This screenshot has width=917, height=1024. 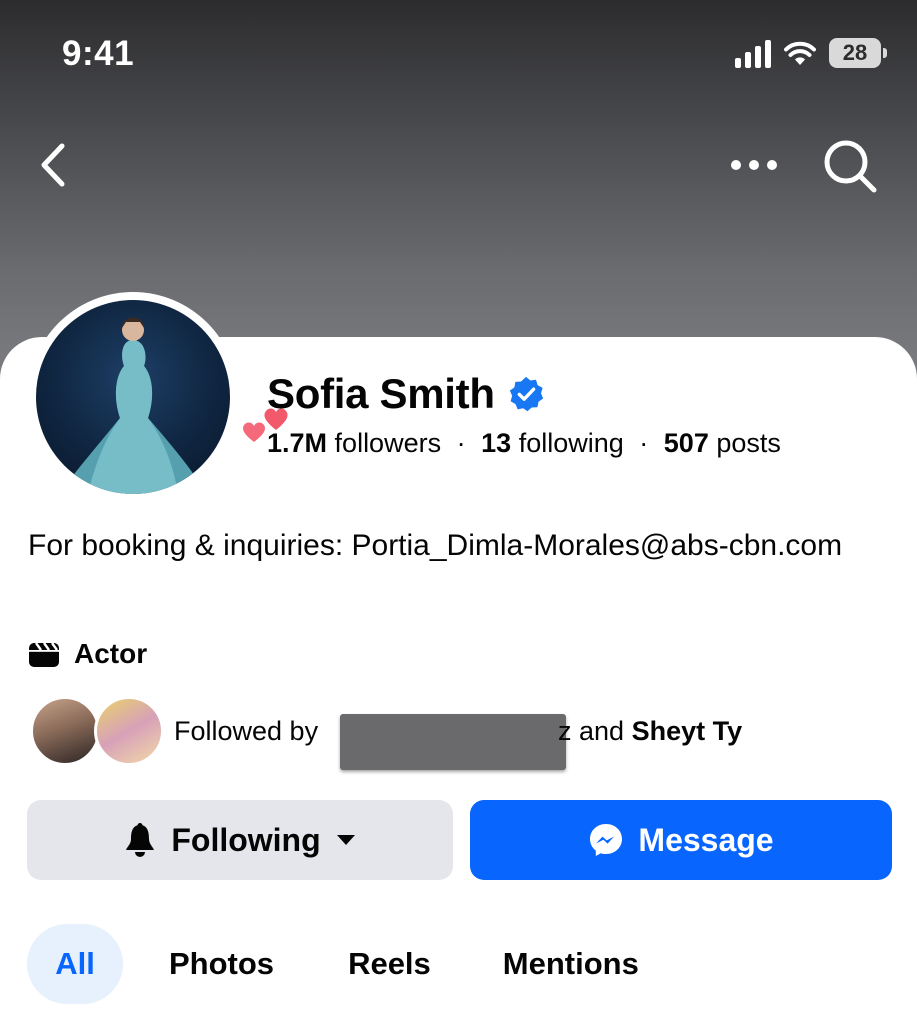 What do you see at coordinates (526, 394) in the screenshot?
I see `verified-badge-icon` at bounding box center [526, 394].